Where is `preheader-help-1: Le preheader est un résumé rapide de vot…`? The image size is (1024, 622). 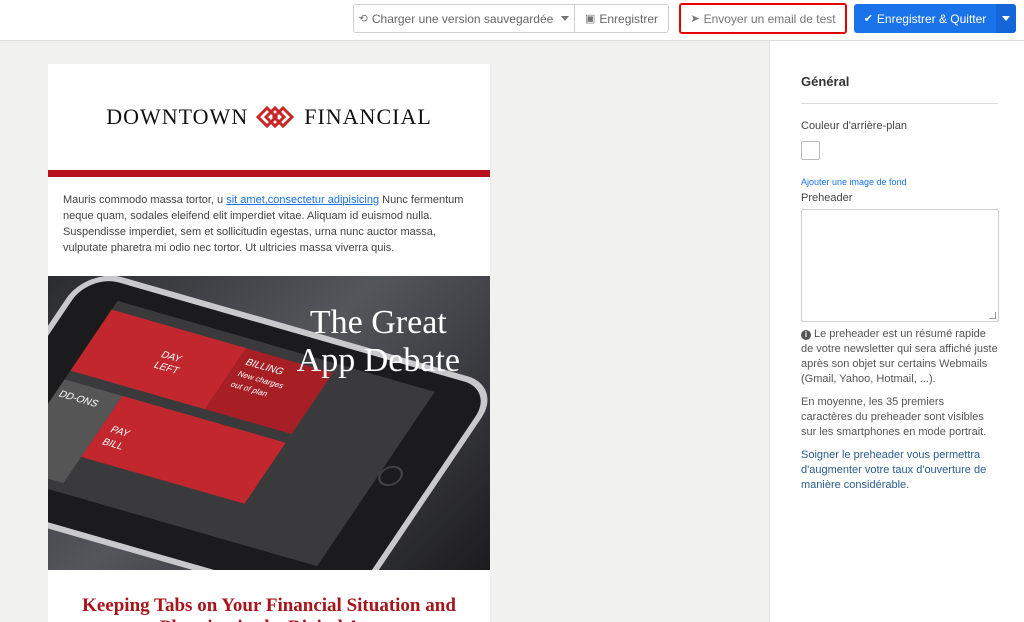 preheader-help-1: Le preheader est un résumé rapide de vot… is located at coordinates (899, 356).